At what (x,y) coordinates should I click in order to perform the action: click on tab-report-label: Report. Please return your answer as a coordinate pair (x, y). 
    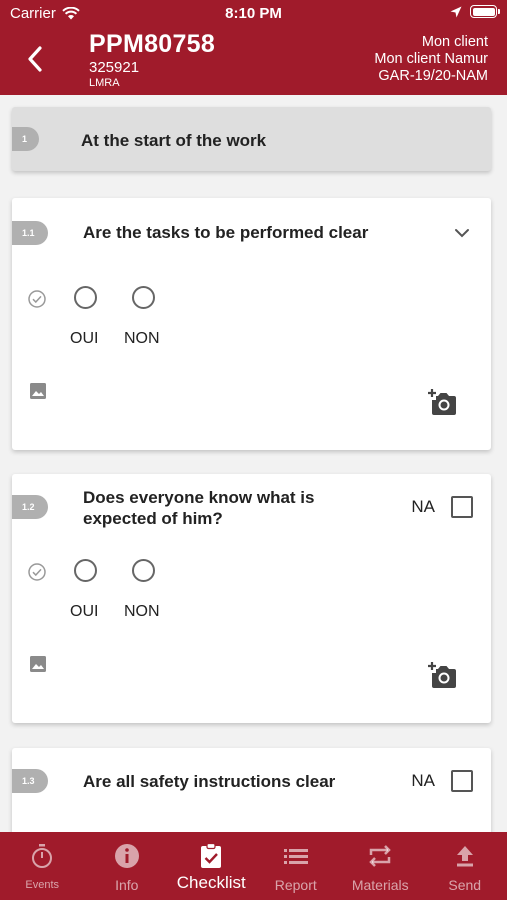
    Looking at the image, I should click on (295, 885).